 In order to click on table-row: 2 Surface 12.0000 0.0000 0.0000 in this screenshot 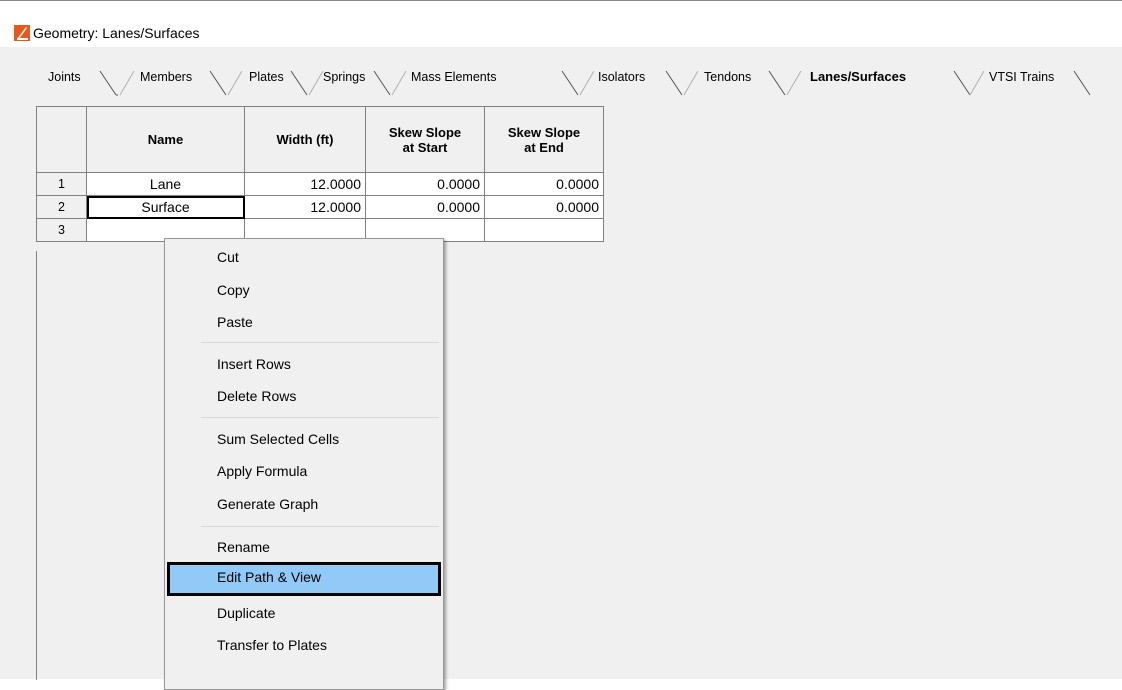, I will do `click(320, 207)`.